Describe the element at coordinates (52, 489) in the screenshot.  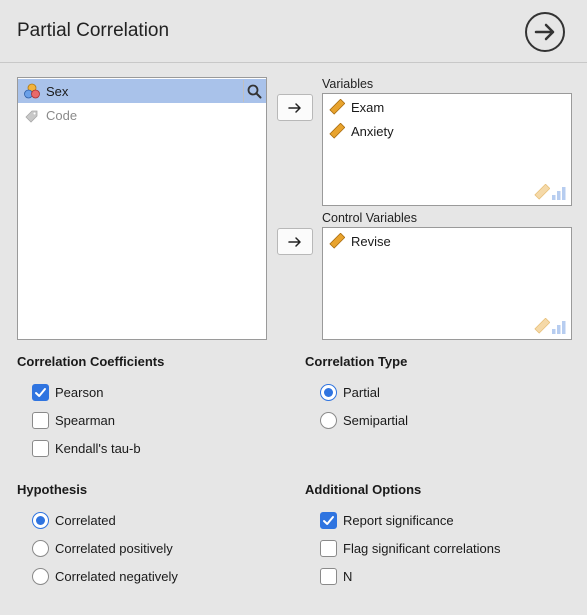
I see `hypothesis-heading: Hypothesis` at that location.